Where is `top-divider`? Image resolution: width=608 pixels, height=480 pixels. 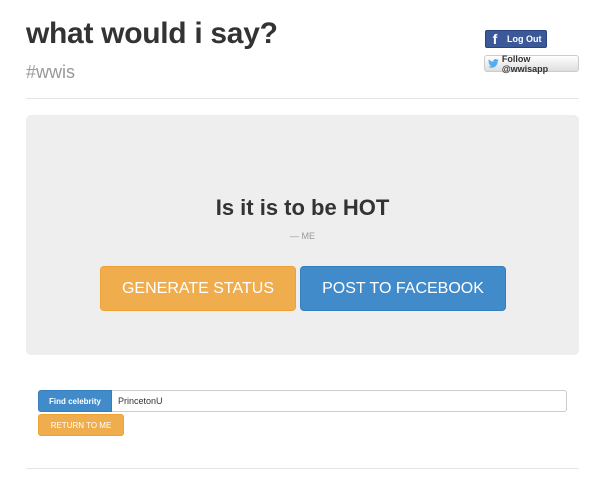 top-divider is located at coordinates (302, 98).